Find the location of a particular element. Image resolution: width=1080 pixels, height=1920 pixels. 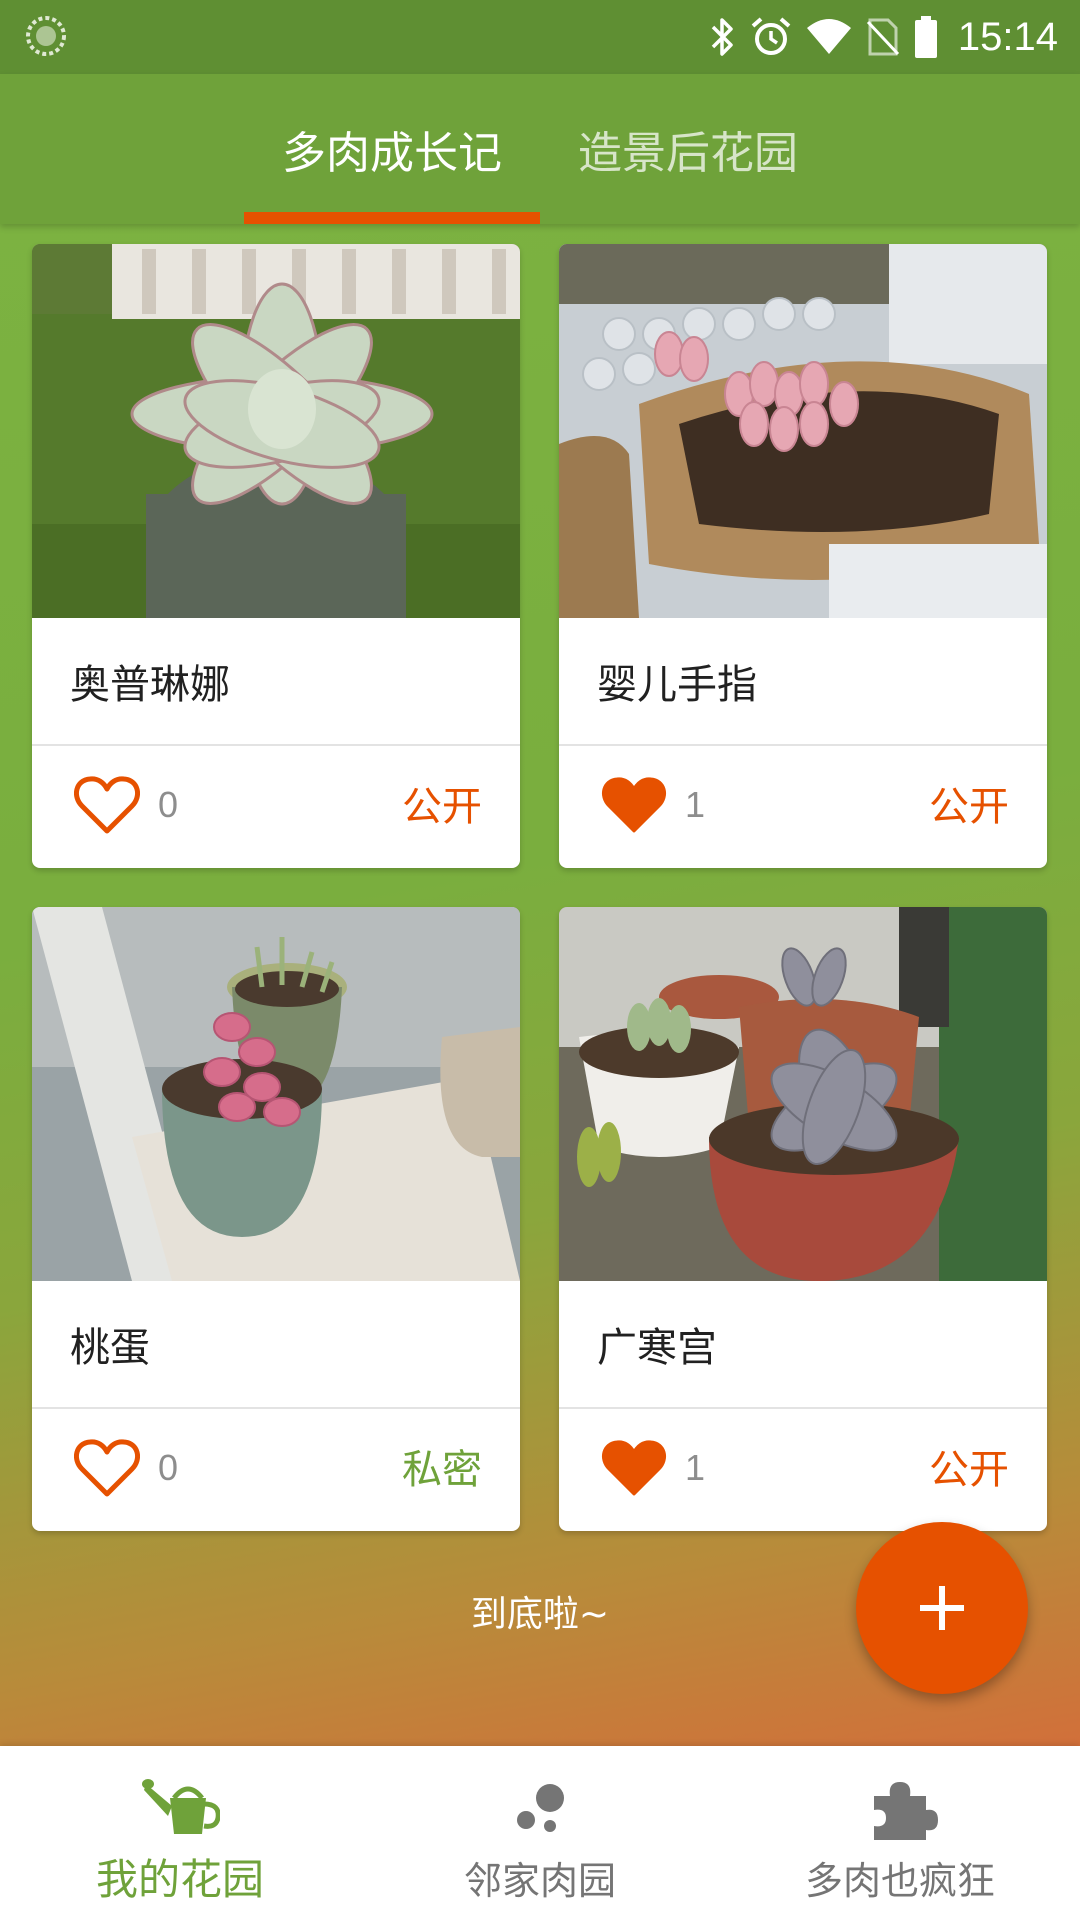

nav-crazy-succulents: 多肉也疯狂 is located at coordinates (900, 1833).